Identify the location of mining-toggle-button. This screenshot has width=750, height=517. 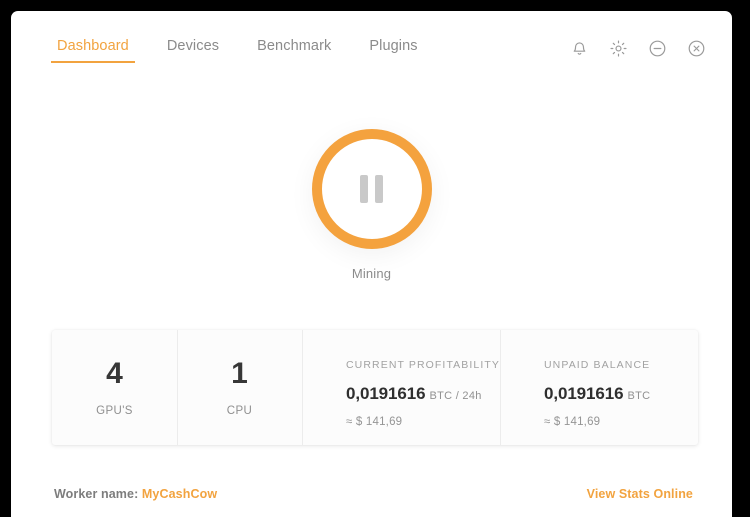
(371, 189).